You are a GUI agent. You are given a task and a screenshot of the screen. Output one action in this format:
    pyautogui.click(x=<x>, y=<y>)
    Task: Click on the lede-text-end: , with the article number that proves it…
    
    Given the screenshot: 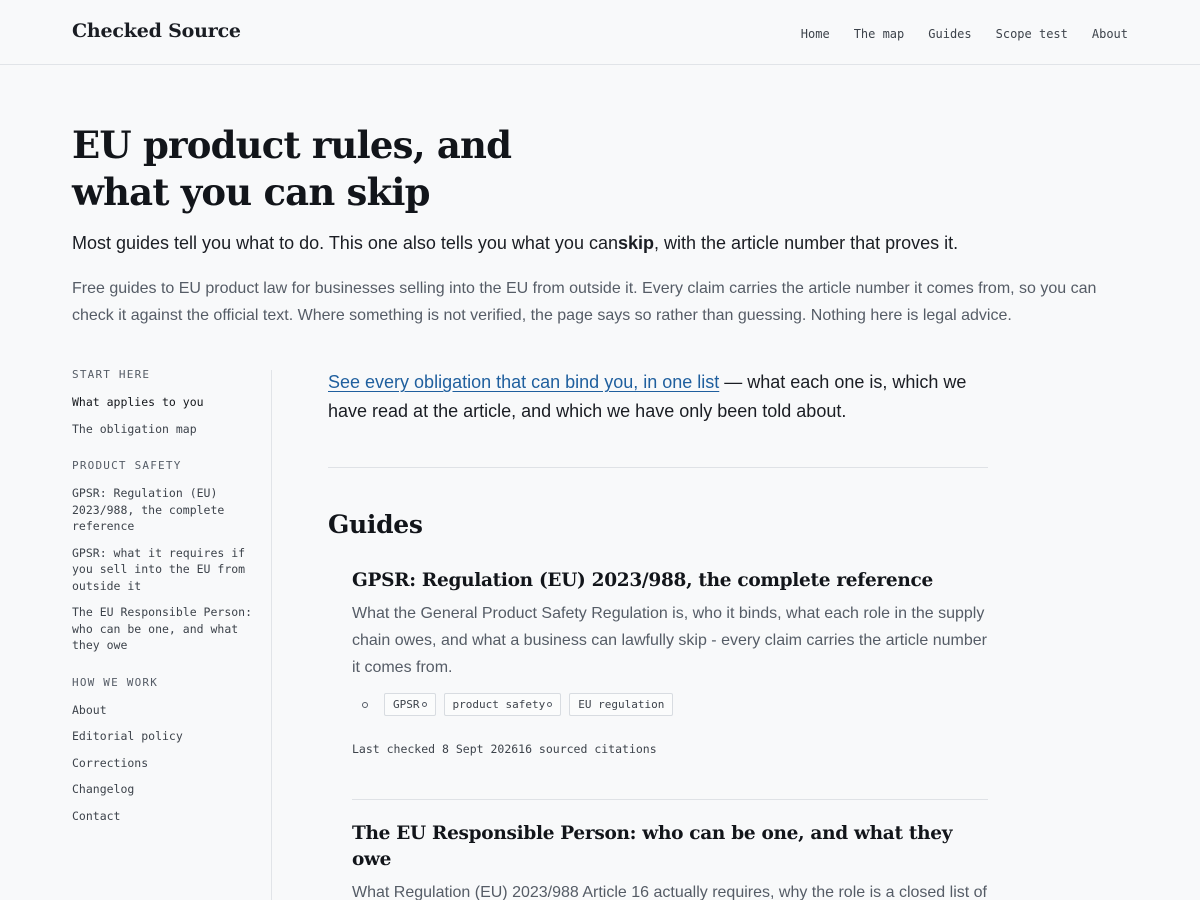 What is the action you would take?
    pyautogui.click(x=806, y=243)
    